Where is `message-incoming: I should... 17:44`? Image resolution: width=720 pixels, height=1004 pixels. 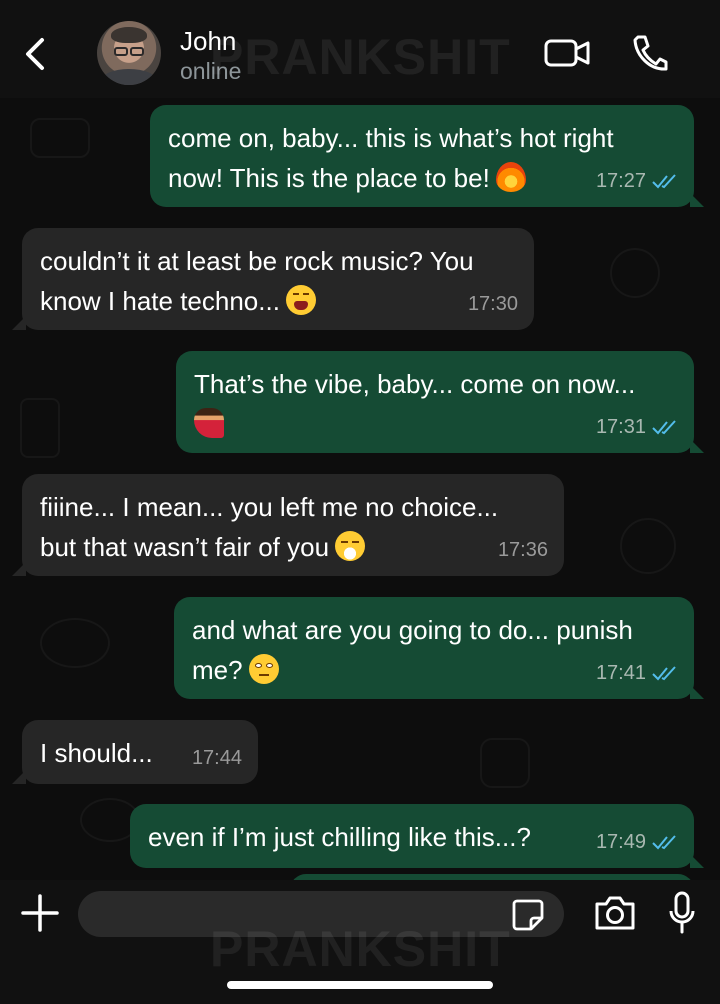 message-incoming: I should... 17:44 is located at coordinates (135, 752).